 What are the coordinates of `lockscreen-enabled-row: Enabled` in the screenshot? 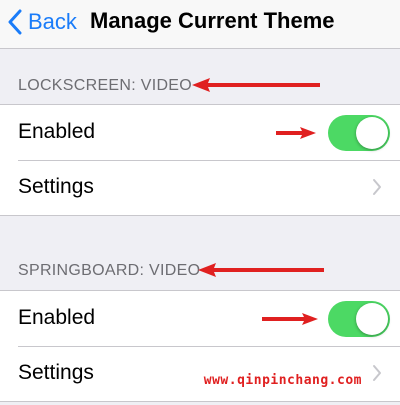 It's located at (200, 132).